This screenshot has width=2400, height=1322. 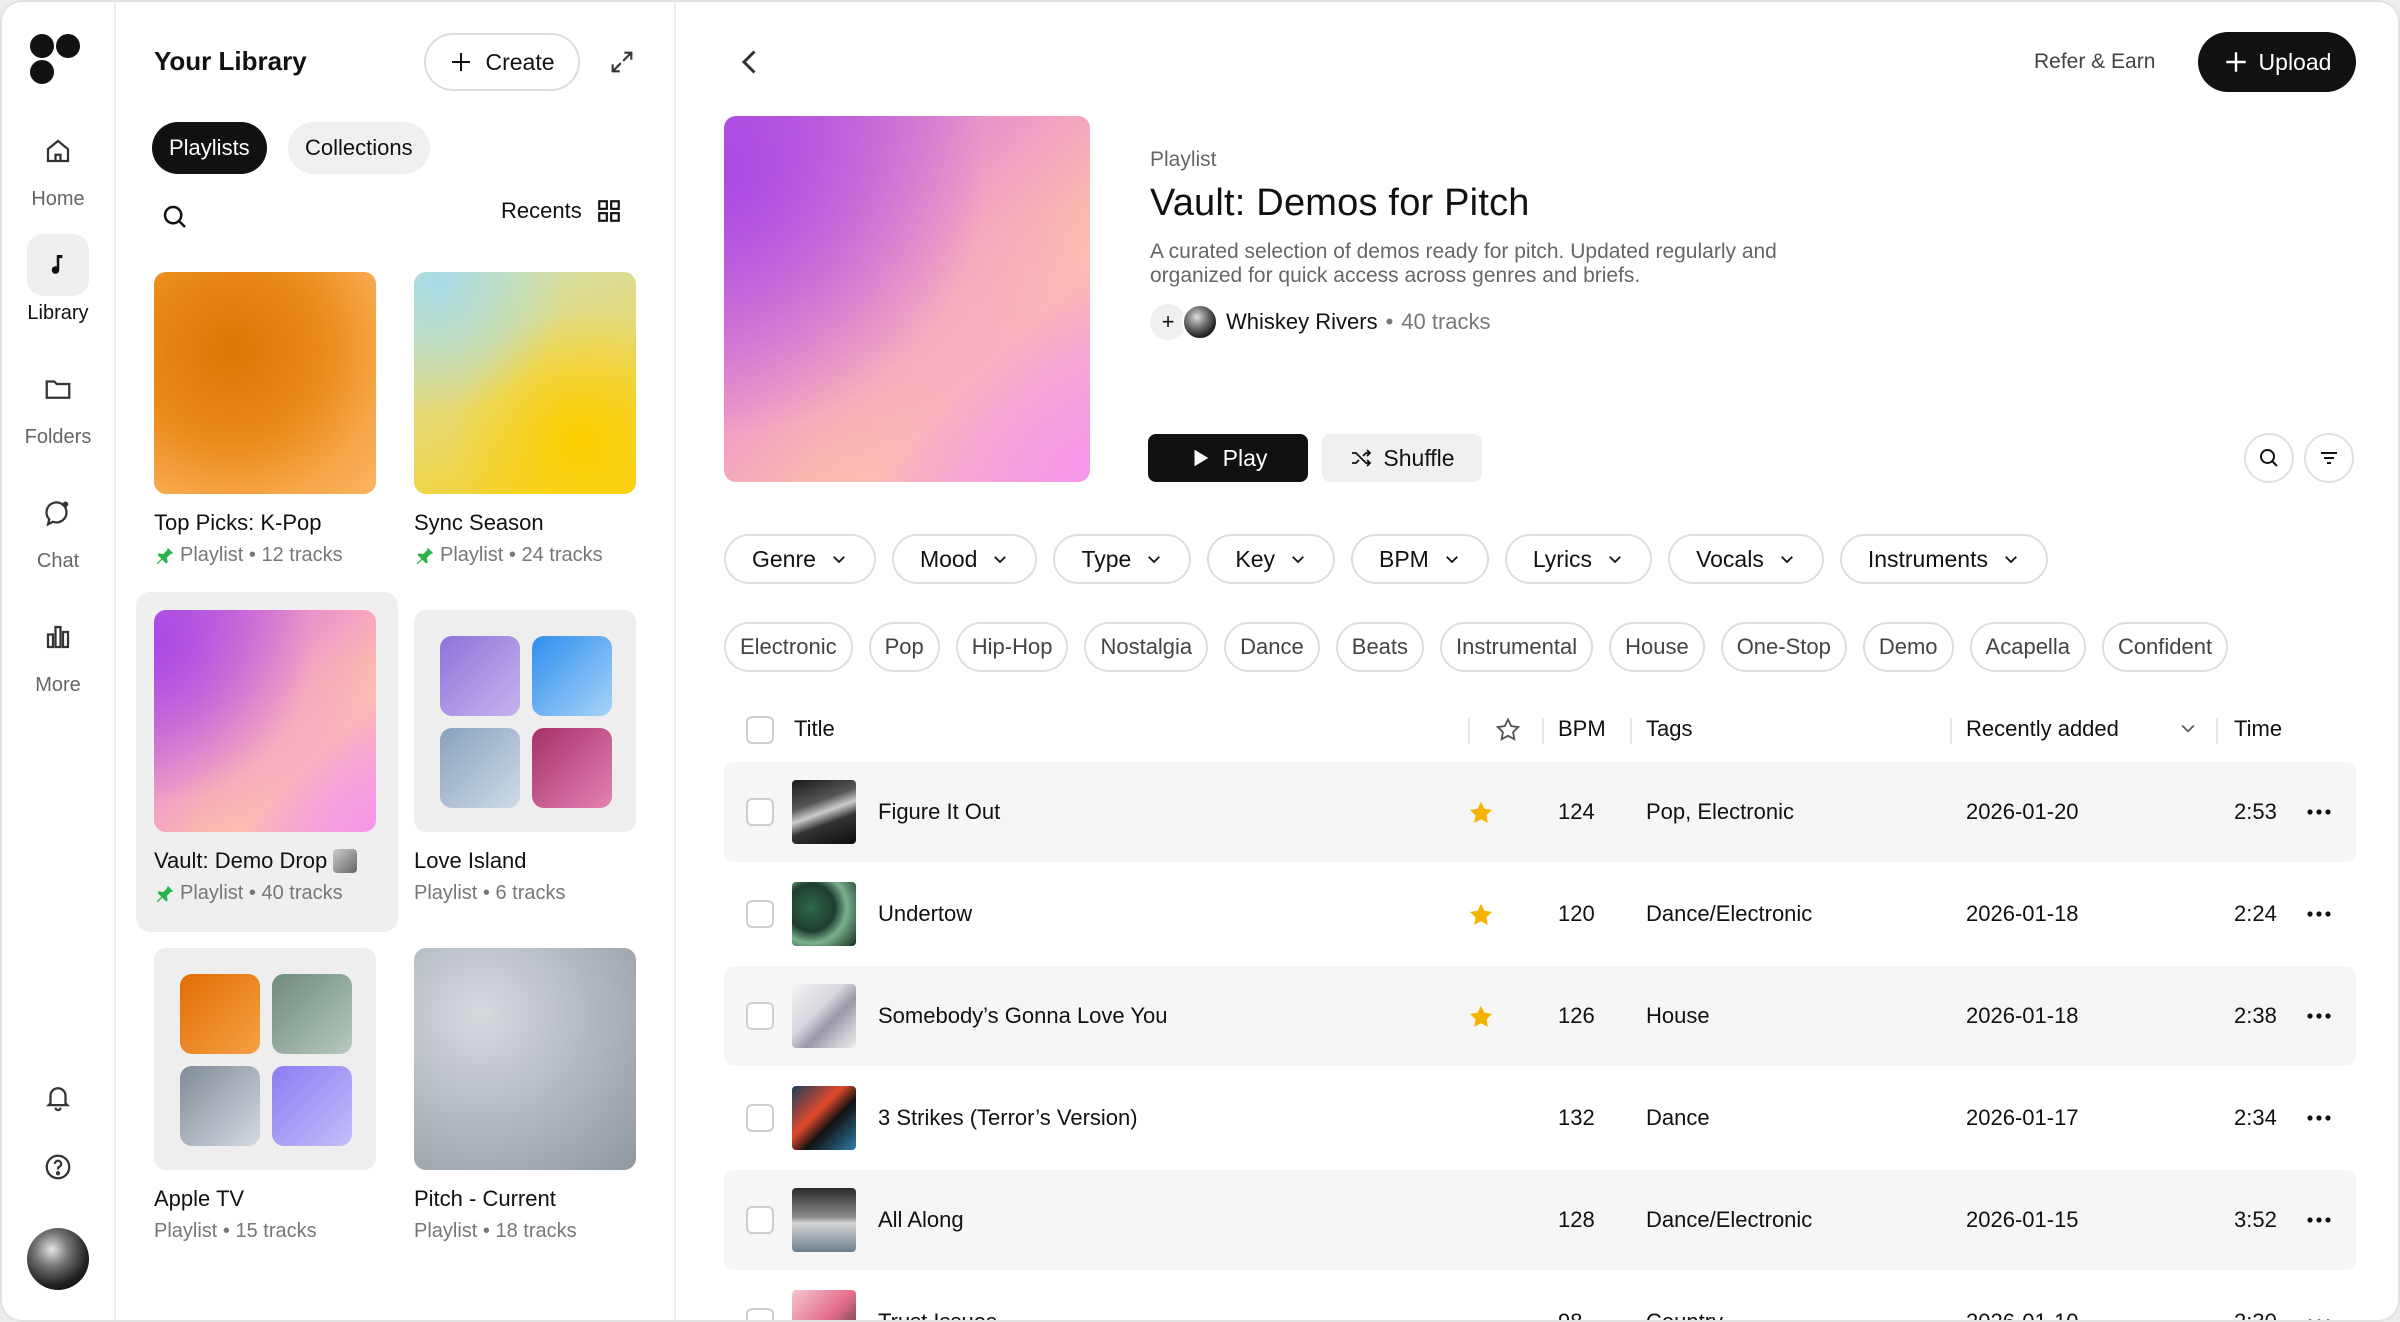 What do you see at coordinates (1508, 730) in the screenshot?
I see `star-outline-icon` at bounding box center [1508, 730].